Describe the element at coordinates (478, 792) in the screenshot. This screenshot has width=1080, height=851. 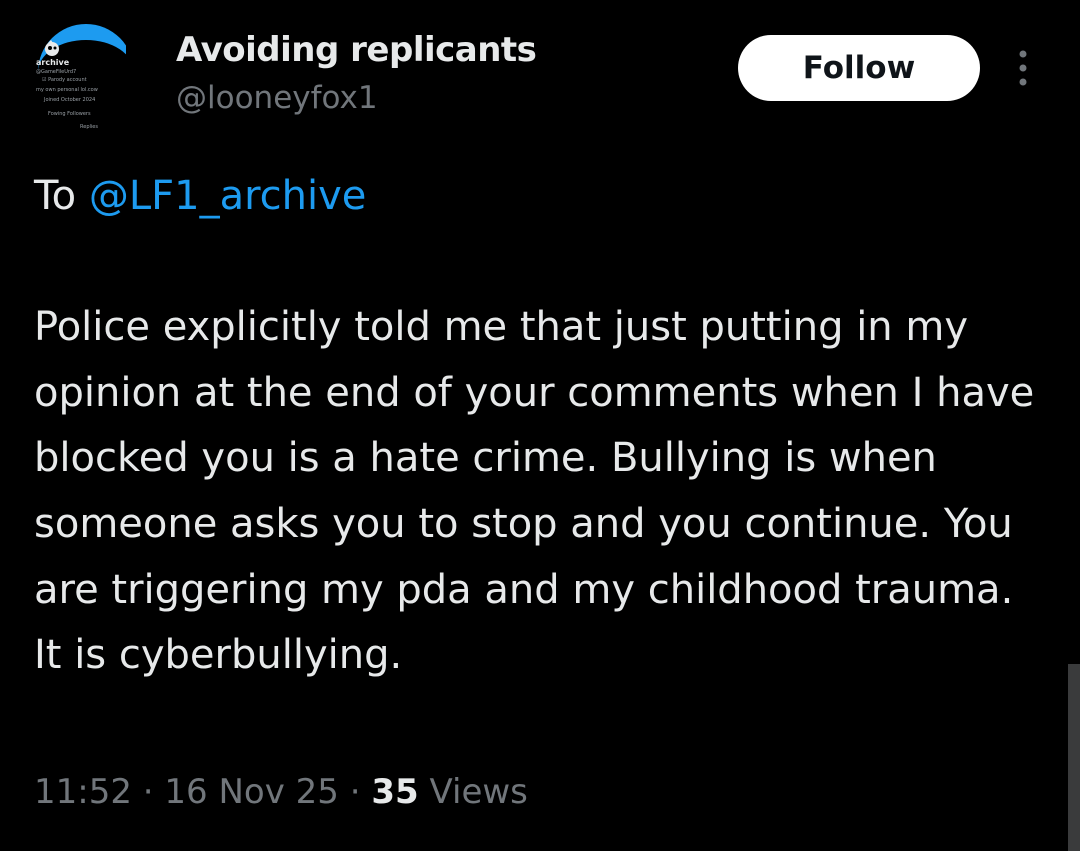
I see `views-label: Views` at that location.